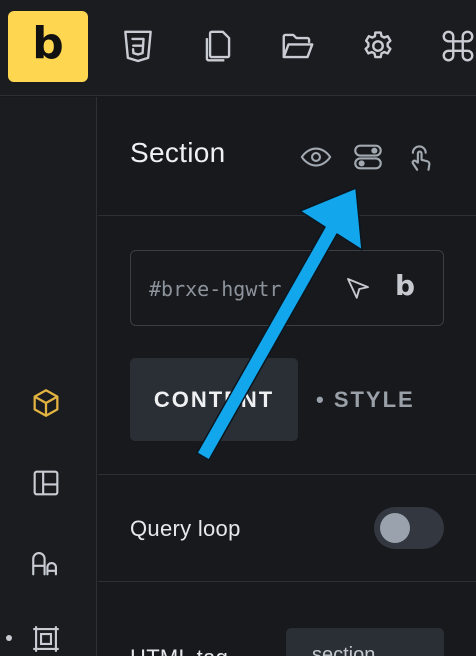 This screenshot has height=656, width=476. I want to click on settings-gear-icon, so click(378, 46).